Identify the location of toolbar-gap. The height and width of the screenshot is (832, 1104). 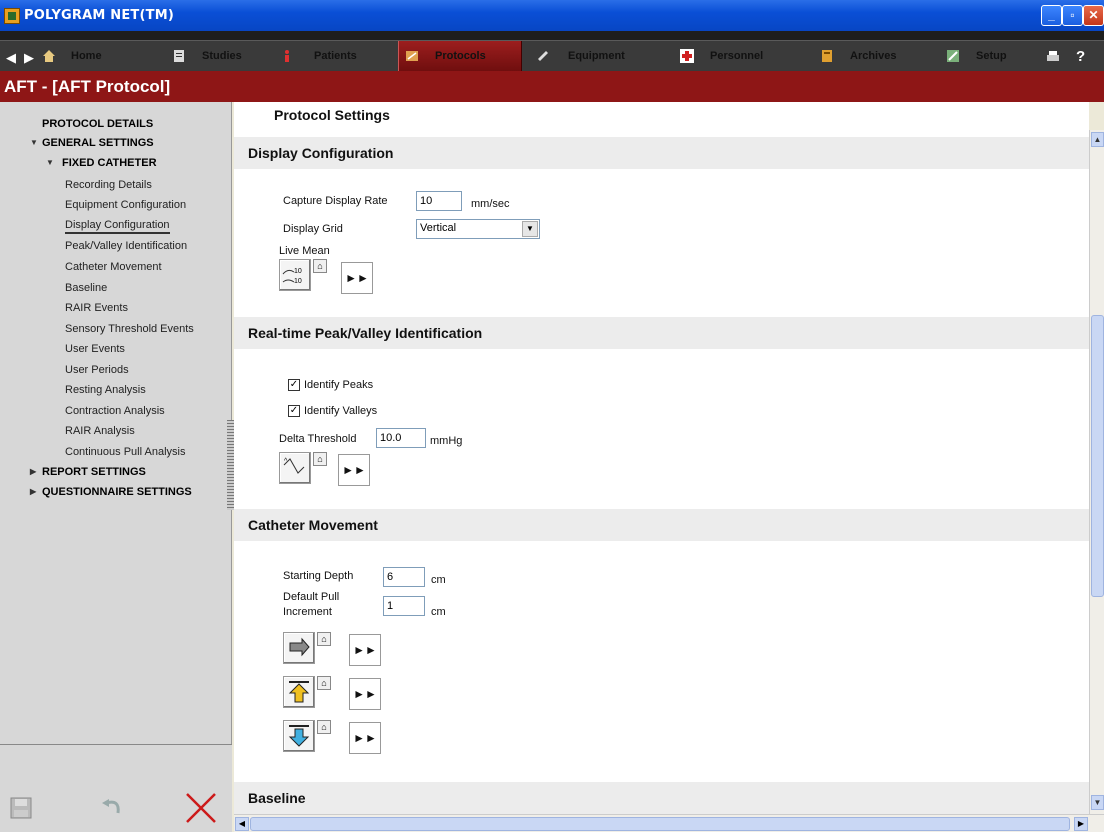
(552, 35).